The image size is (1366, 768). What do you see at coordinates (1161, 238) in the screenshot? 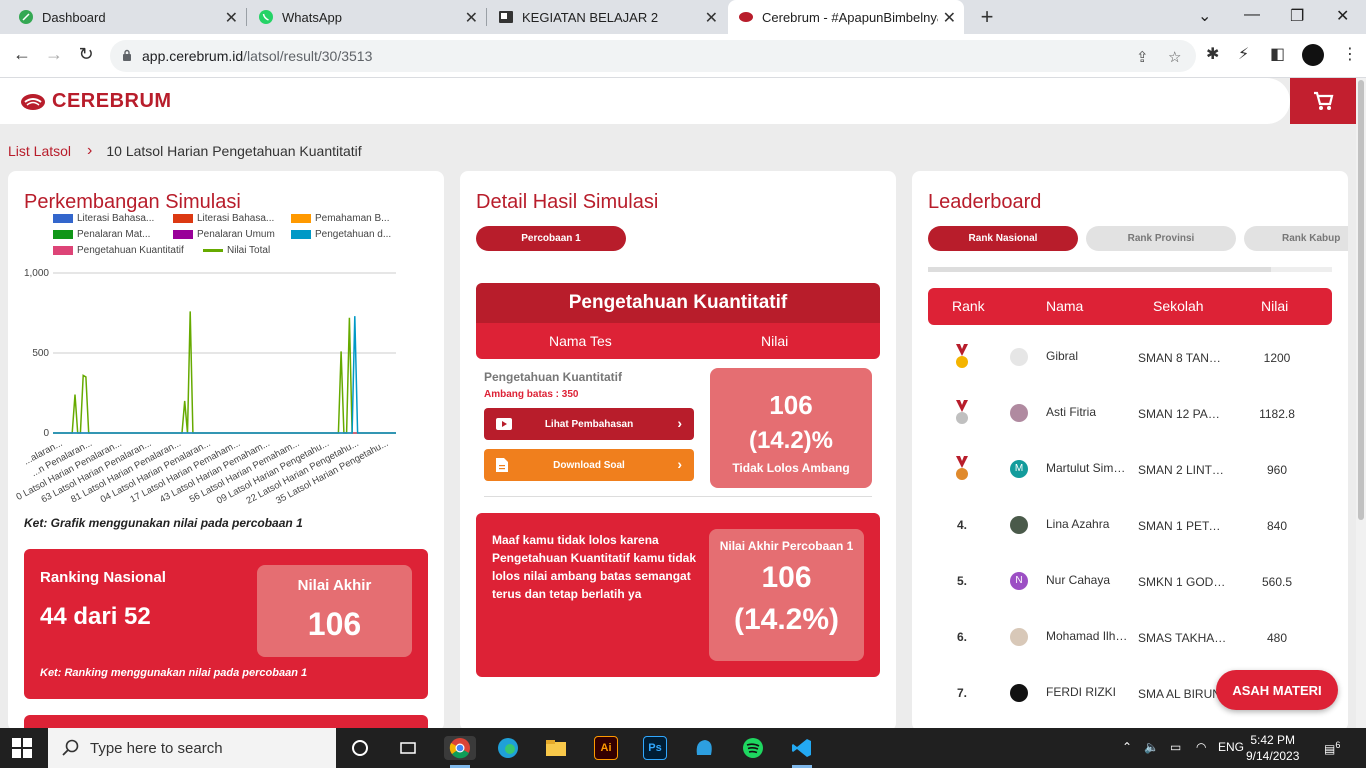
I see `tab-rank-provinsi: Rank Provinsi` at bounding box center [1161, 238].